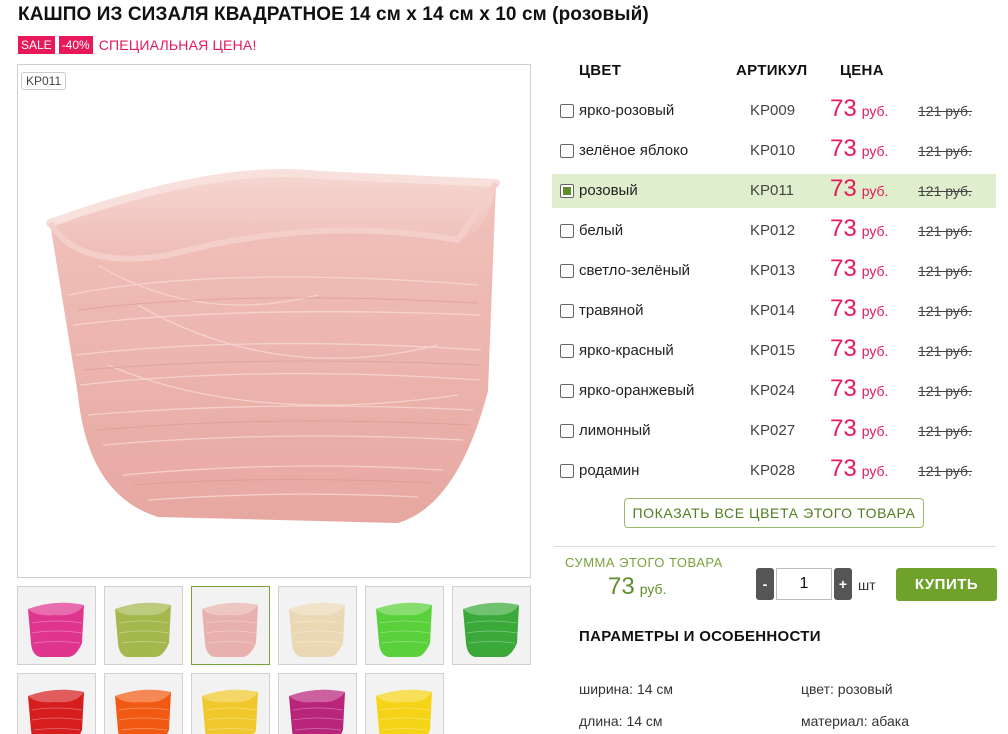 This screenshot has width=1008, height=734. Describe the element at coordinates (627, 110) in the screenshot. I see `color-name: ярко-розовый` at that location.